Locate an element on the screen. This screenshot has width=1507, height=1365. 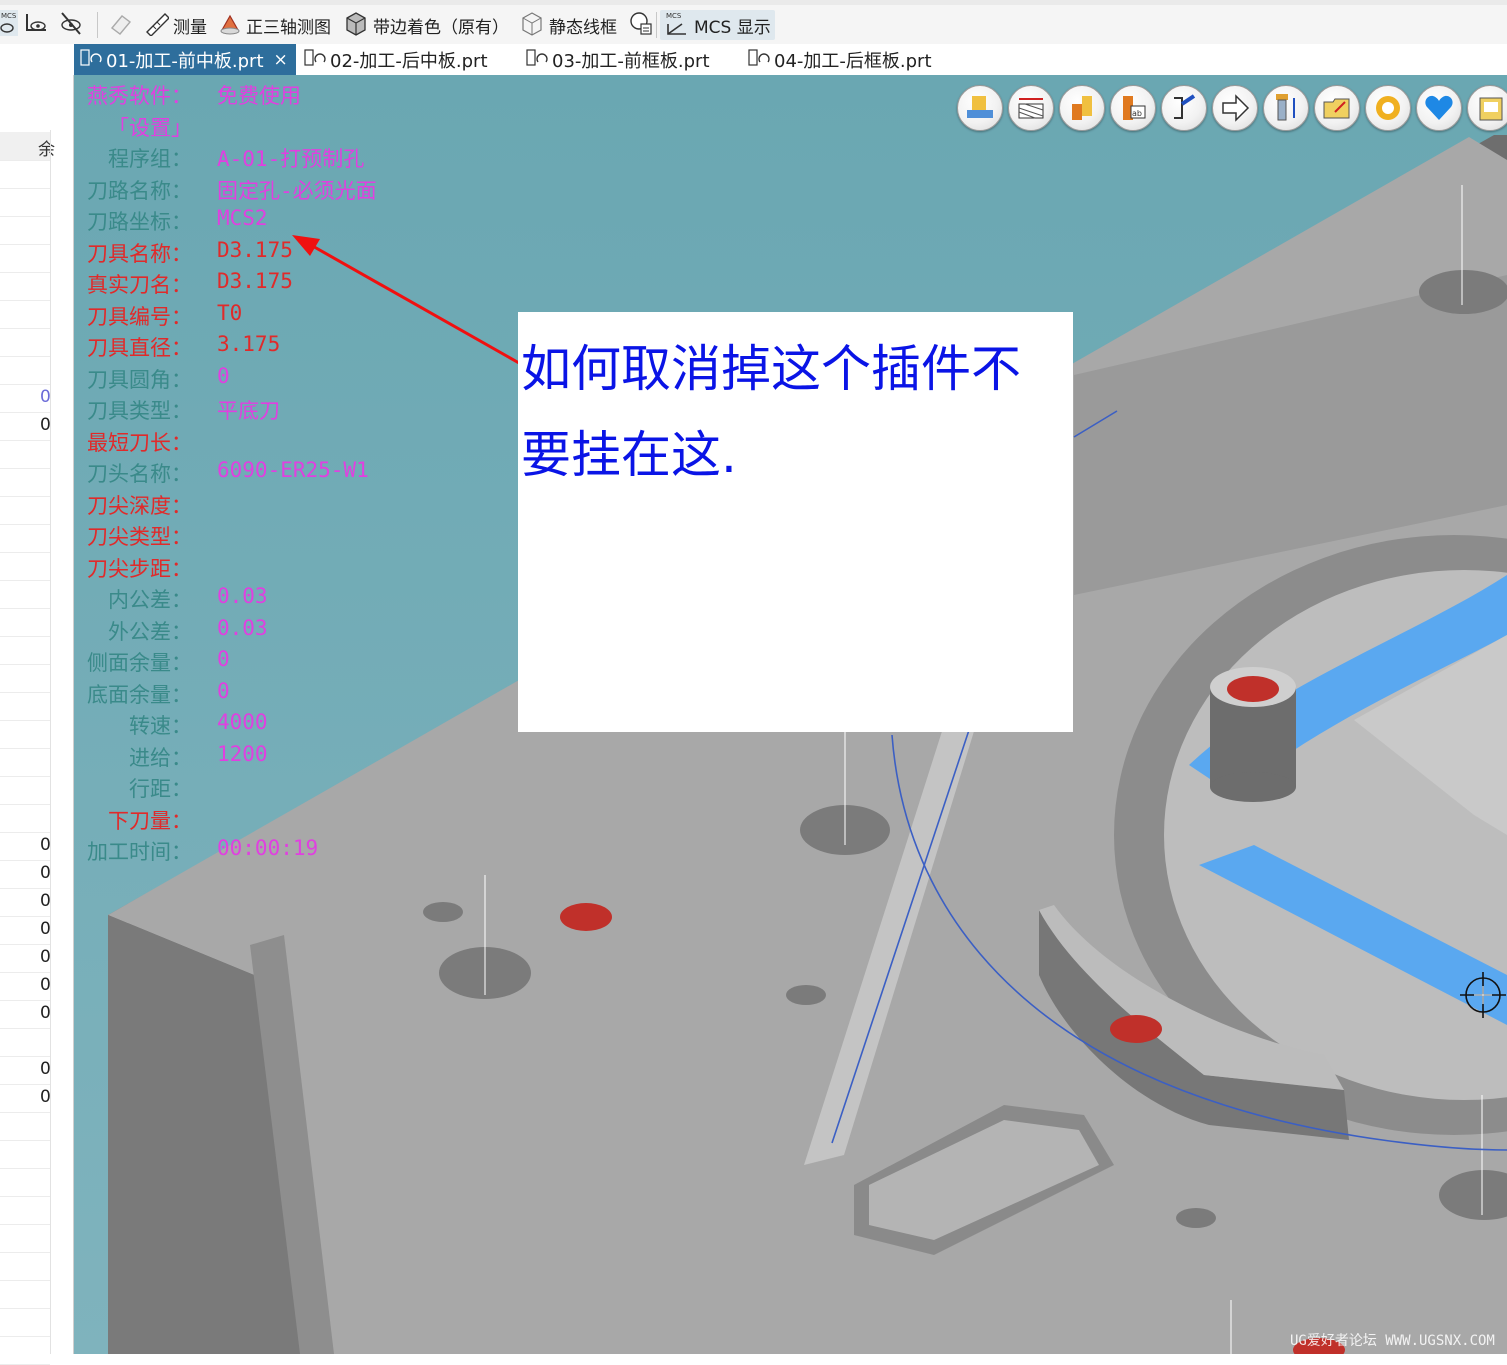
show-hide-button is located at coordinates (40, 25).